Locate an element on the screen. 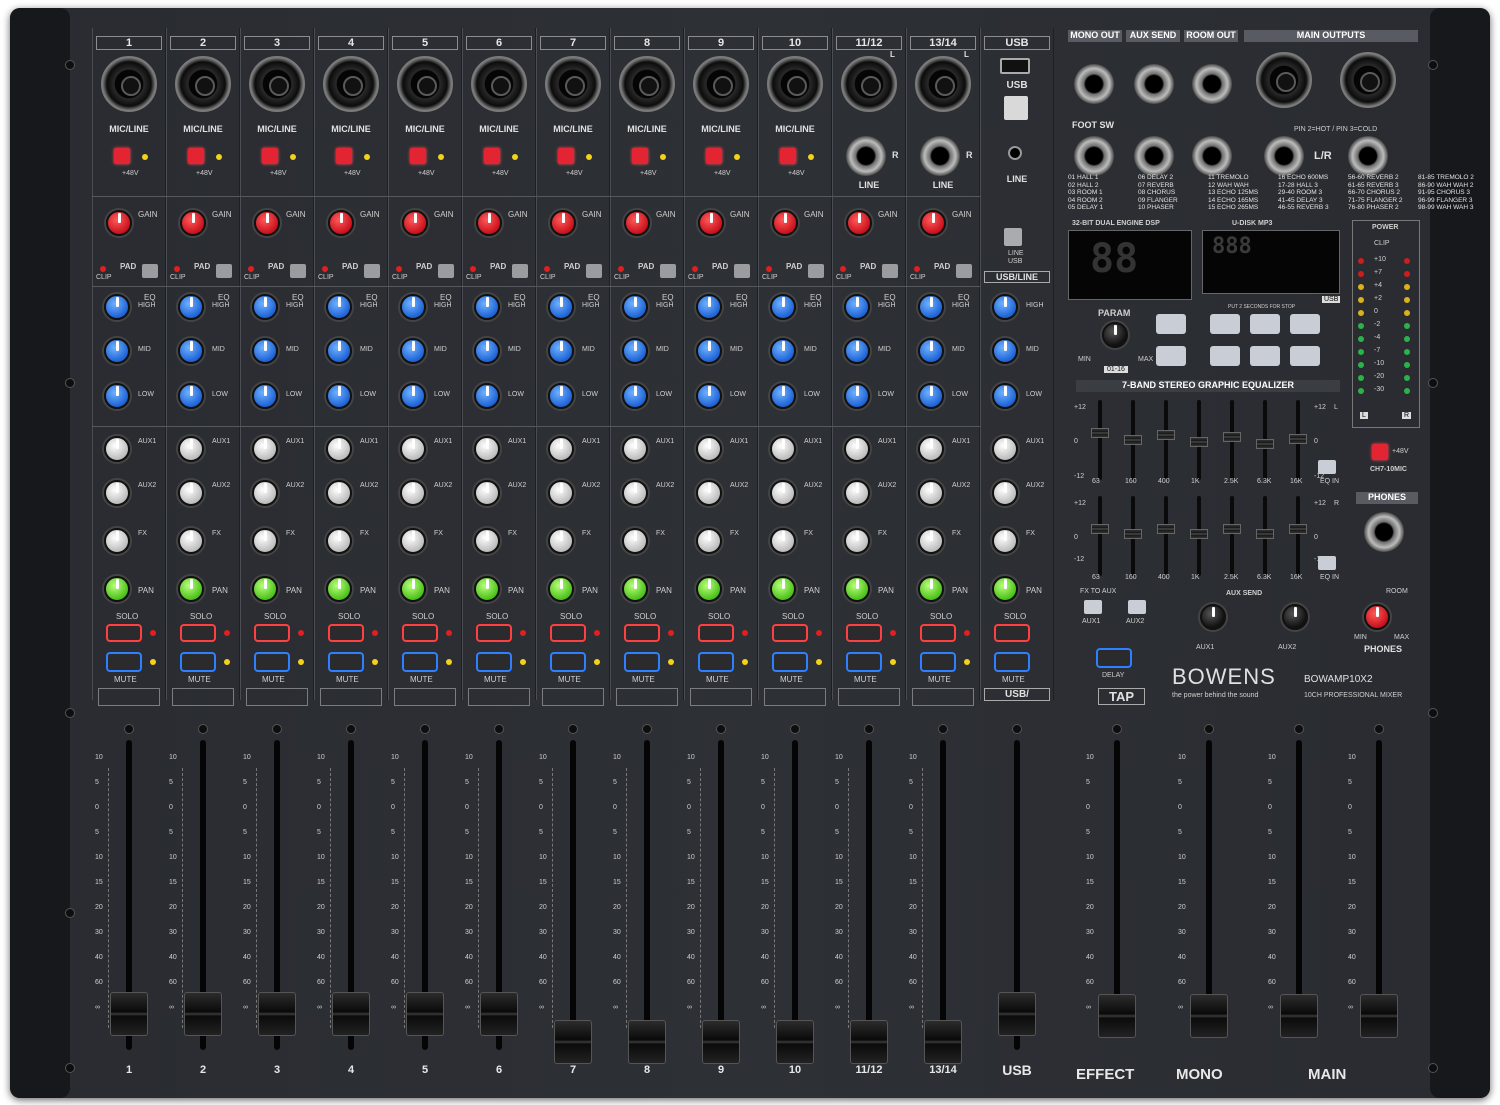 The width and height of the screenshot is (1500, 1105). main-out-l-xlr is located at coordinates (1284, 80).